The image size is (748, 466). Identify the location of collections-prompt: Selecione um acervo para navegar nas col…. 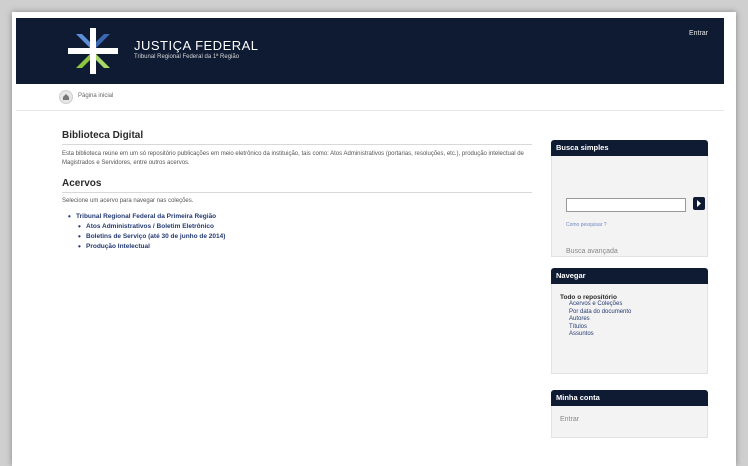
(128, 201).